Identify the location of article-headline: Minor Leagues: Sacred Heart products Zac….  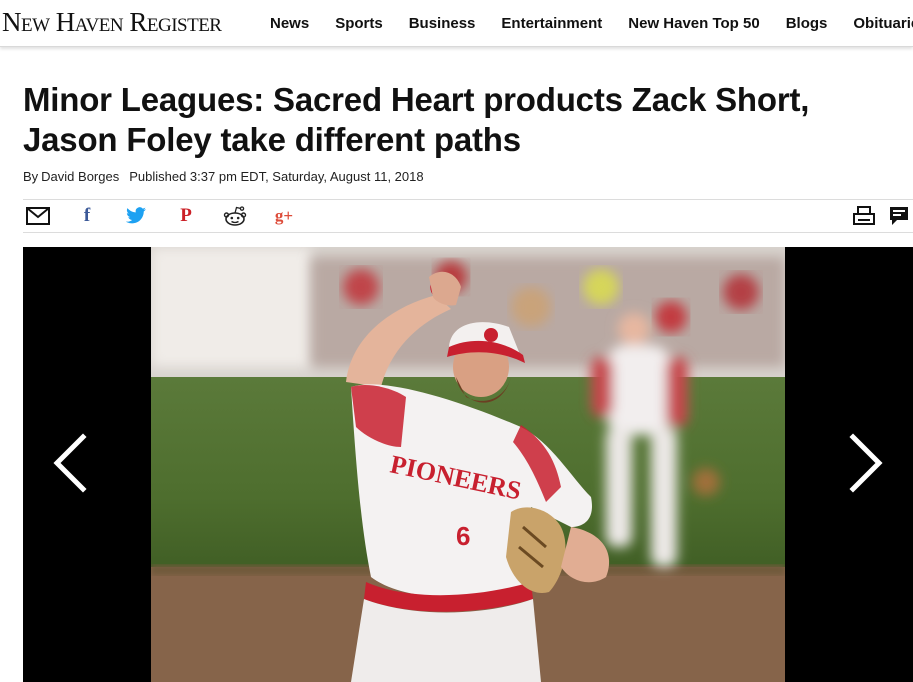
(416, 119).